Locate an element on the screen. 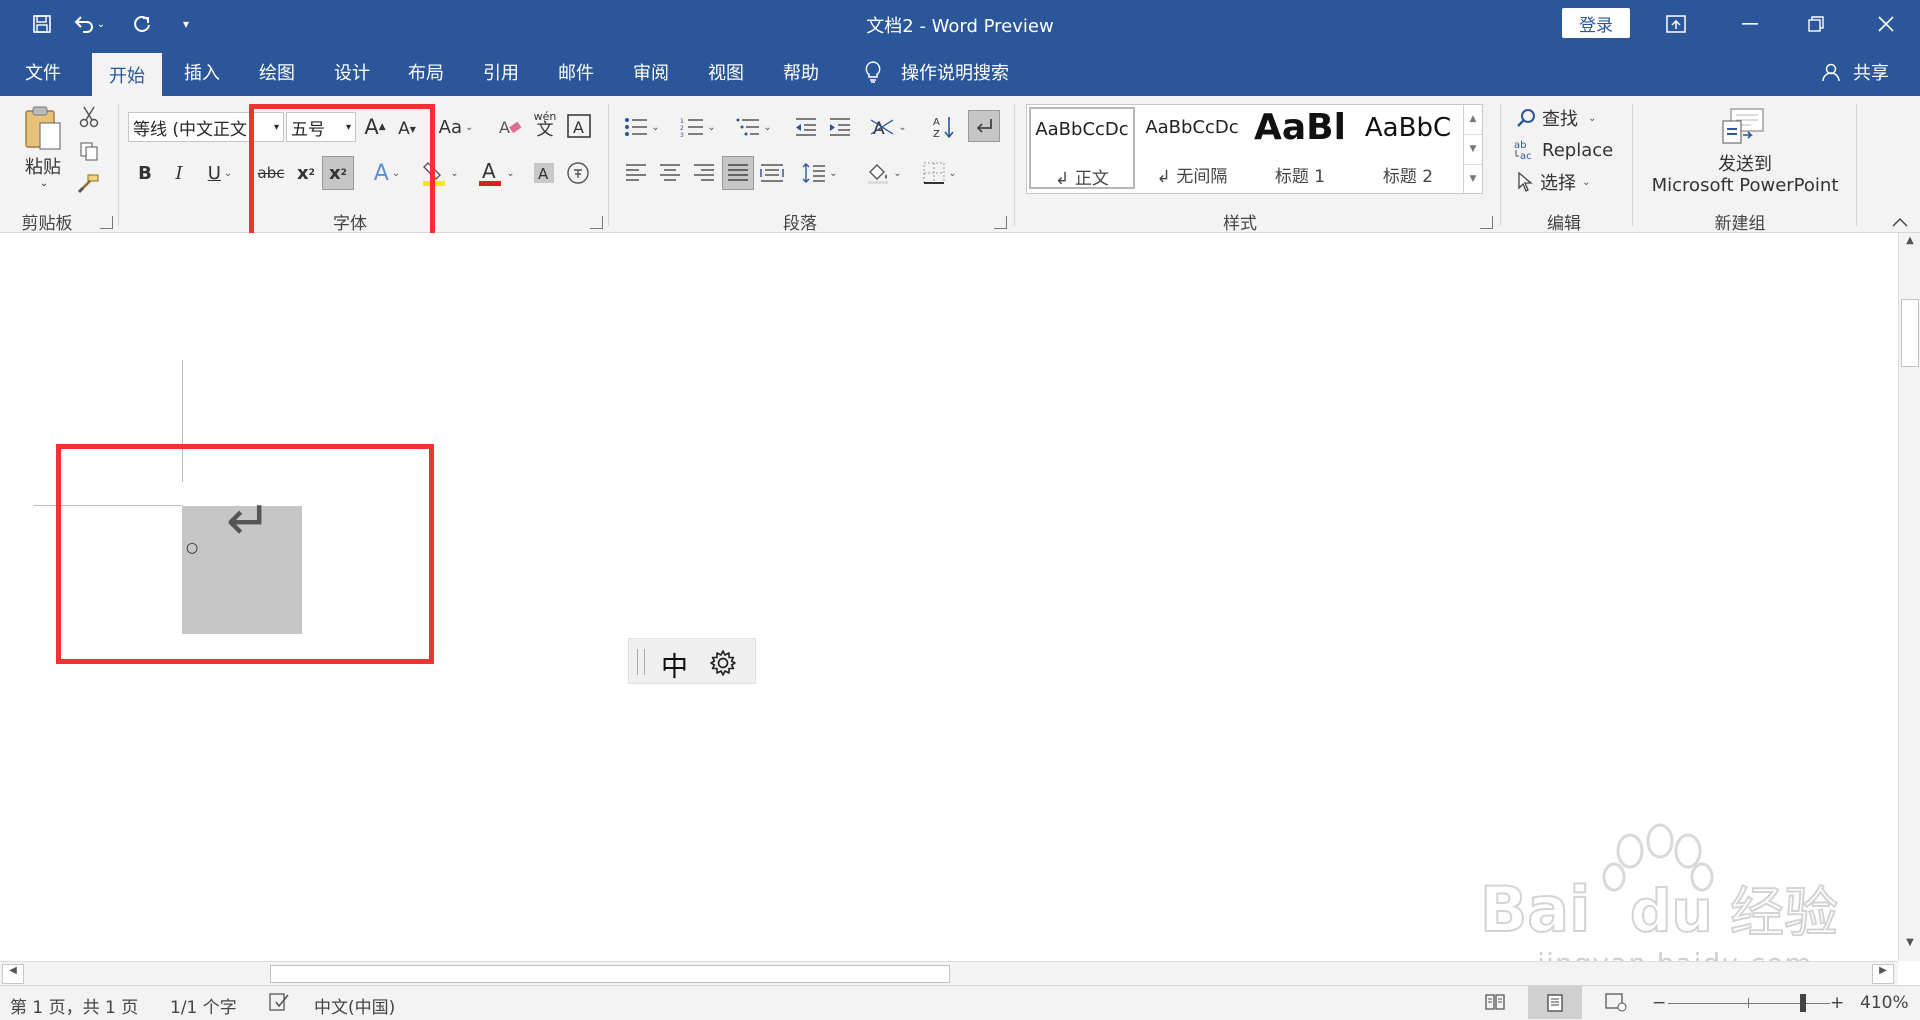 The height and width of the screenshot is (1020, 1920). styles-launcher-icon is located at coordinates (1486, 222).